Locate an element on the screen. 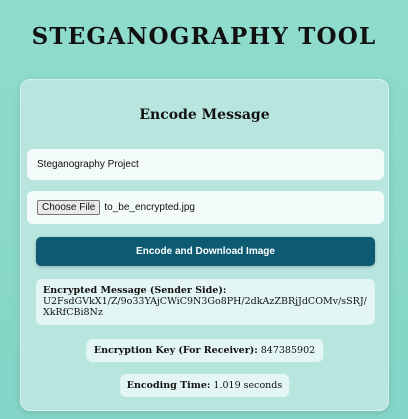 This screenshot has height=419, width=408. encoding-time-value: 1.019 seconds is located at coordinates (248, 385).